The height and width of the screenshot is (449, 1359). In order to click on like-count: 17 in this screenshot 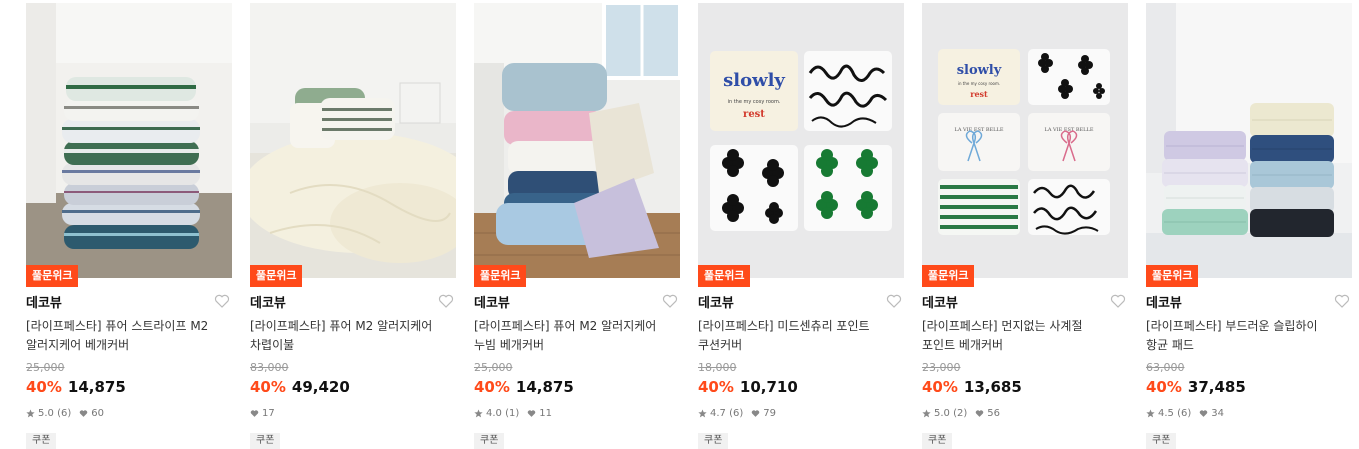, I will do `click(268, 413)`.